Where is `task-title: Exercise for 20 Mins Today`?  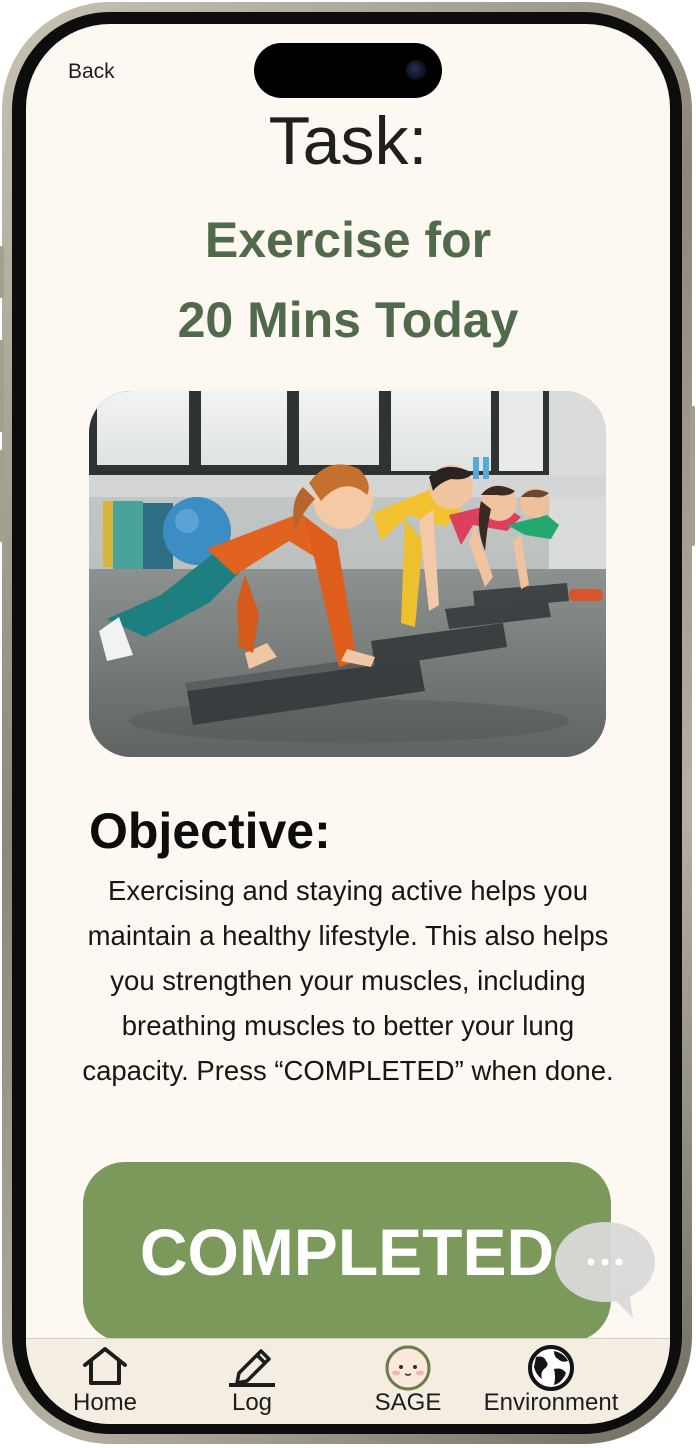 task-title: Exercise for 20 Mins Today is located at coordinates (348, 280).